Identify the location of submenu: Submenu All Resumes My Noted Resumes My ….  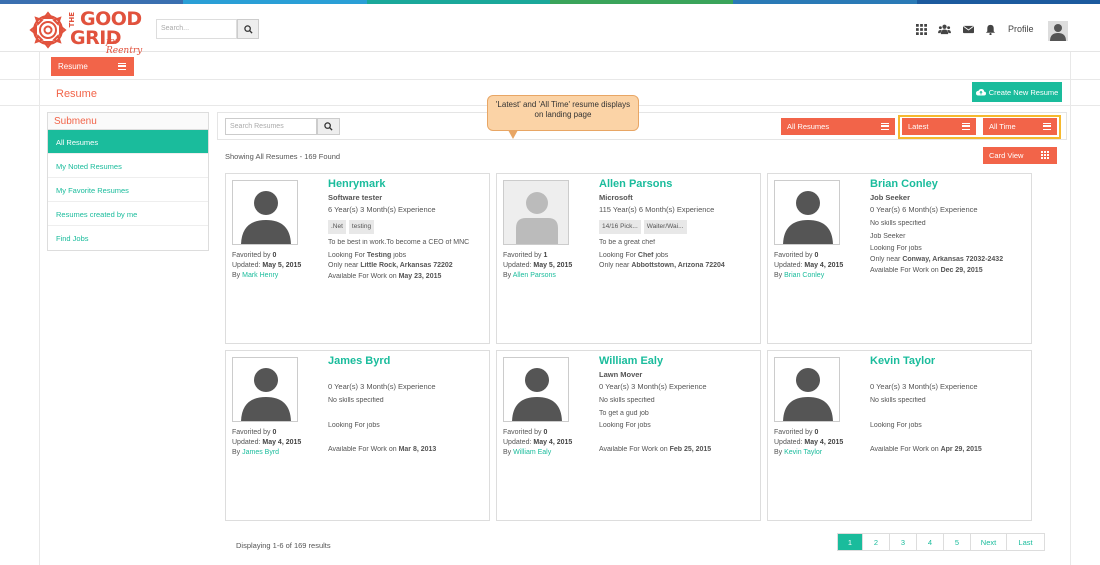
(128, 181).